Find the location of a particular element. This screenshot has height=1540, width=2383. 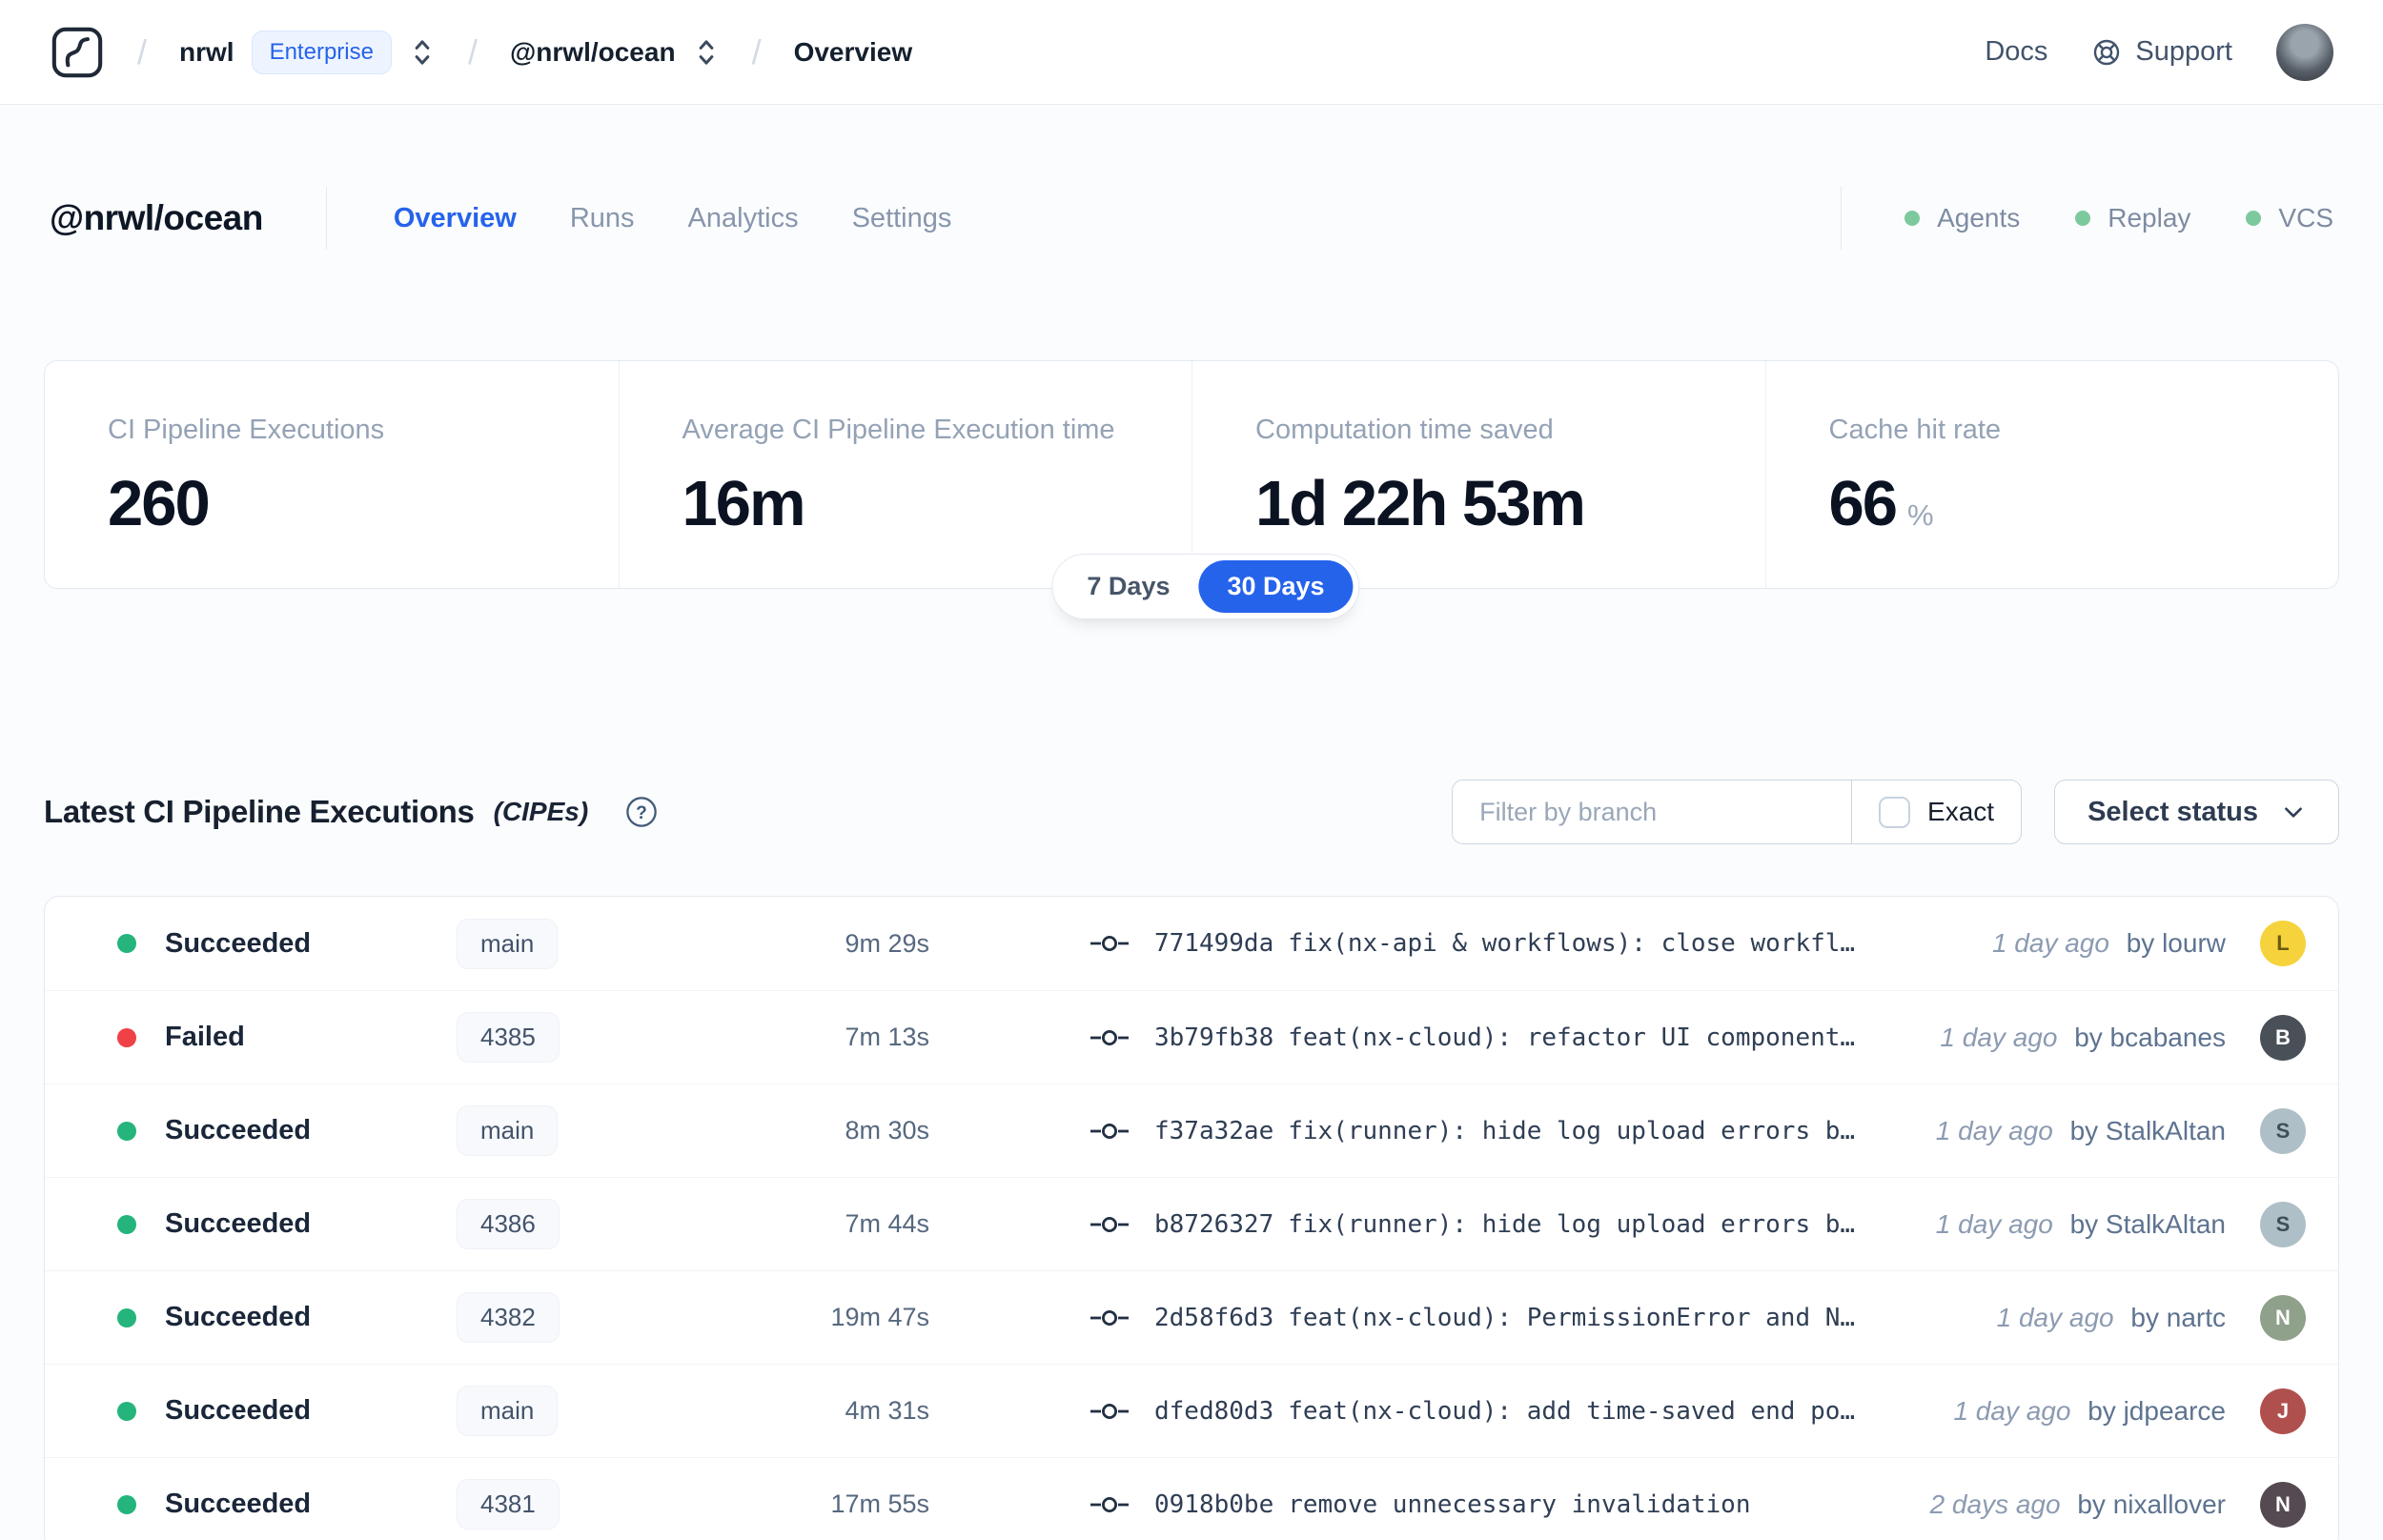

tab-analytics: Analytics is located at coordinates (744, 218).